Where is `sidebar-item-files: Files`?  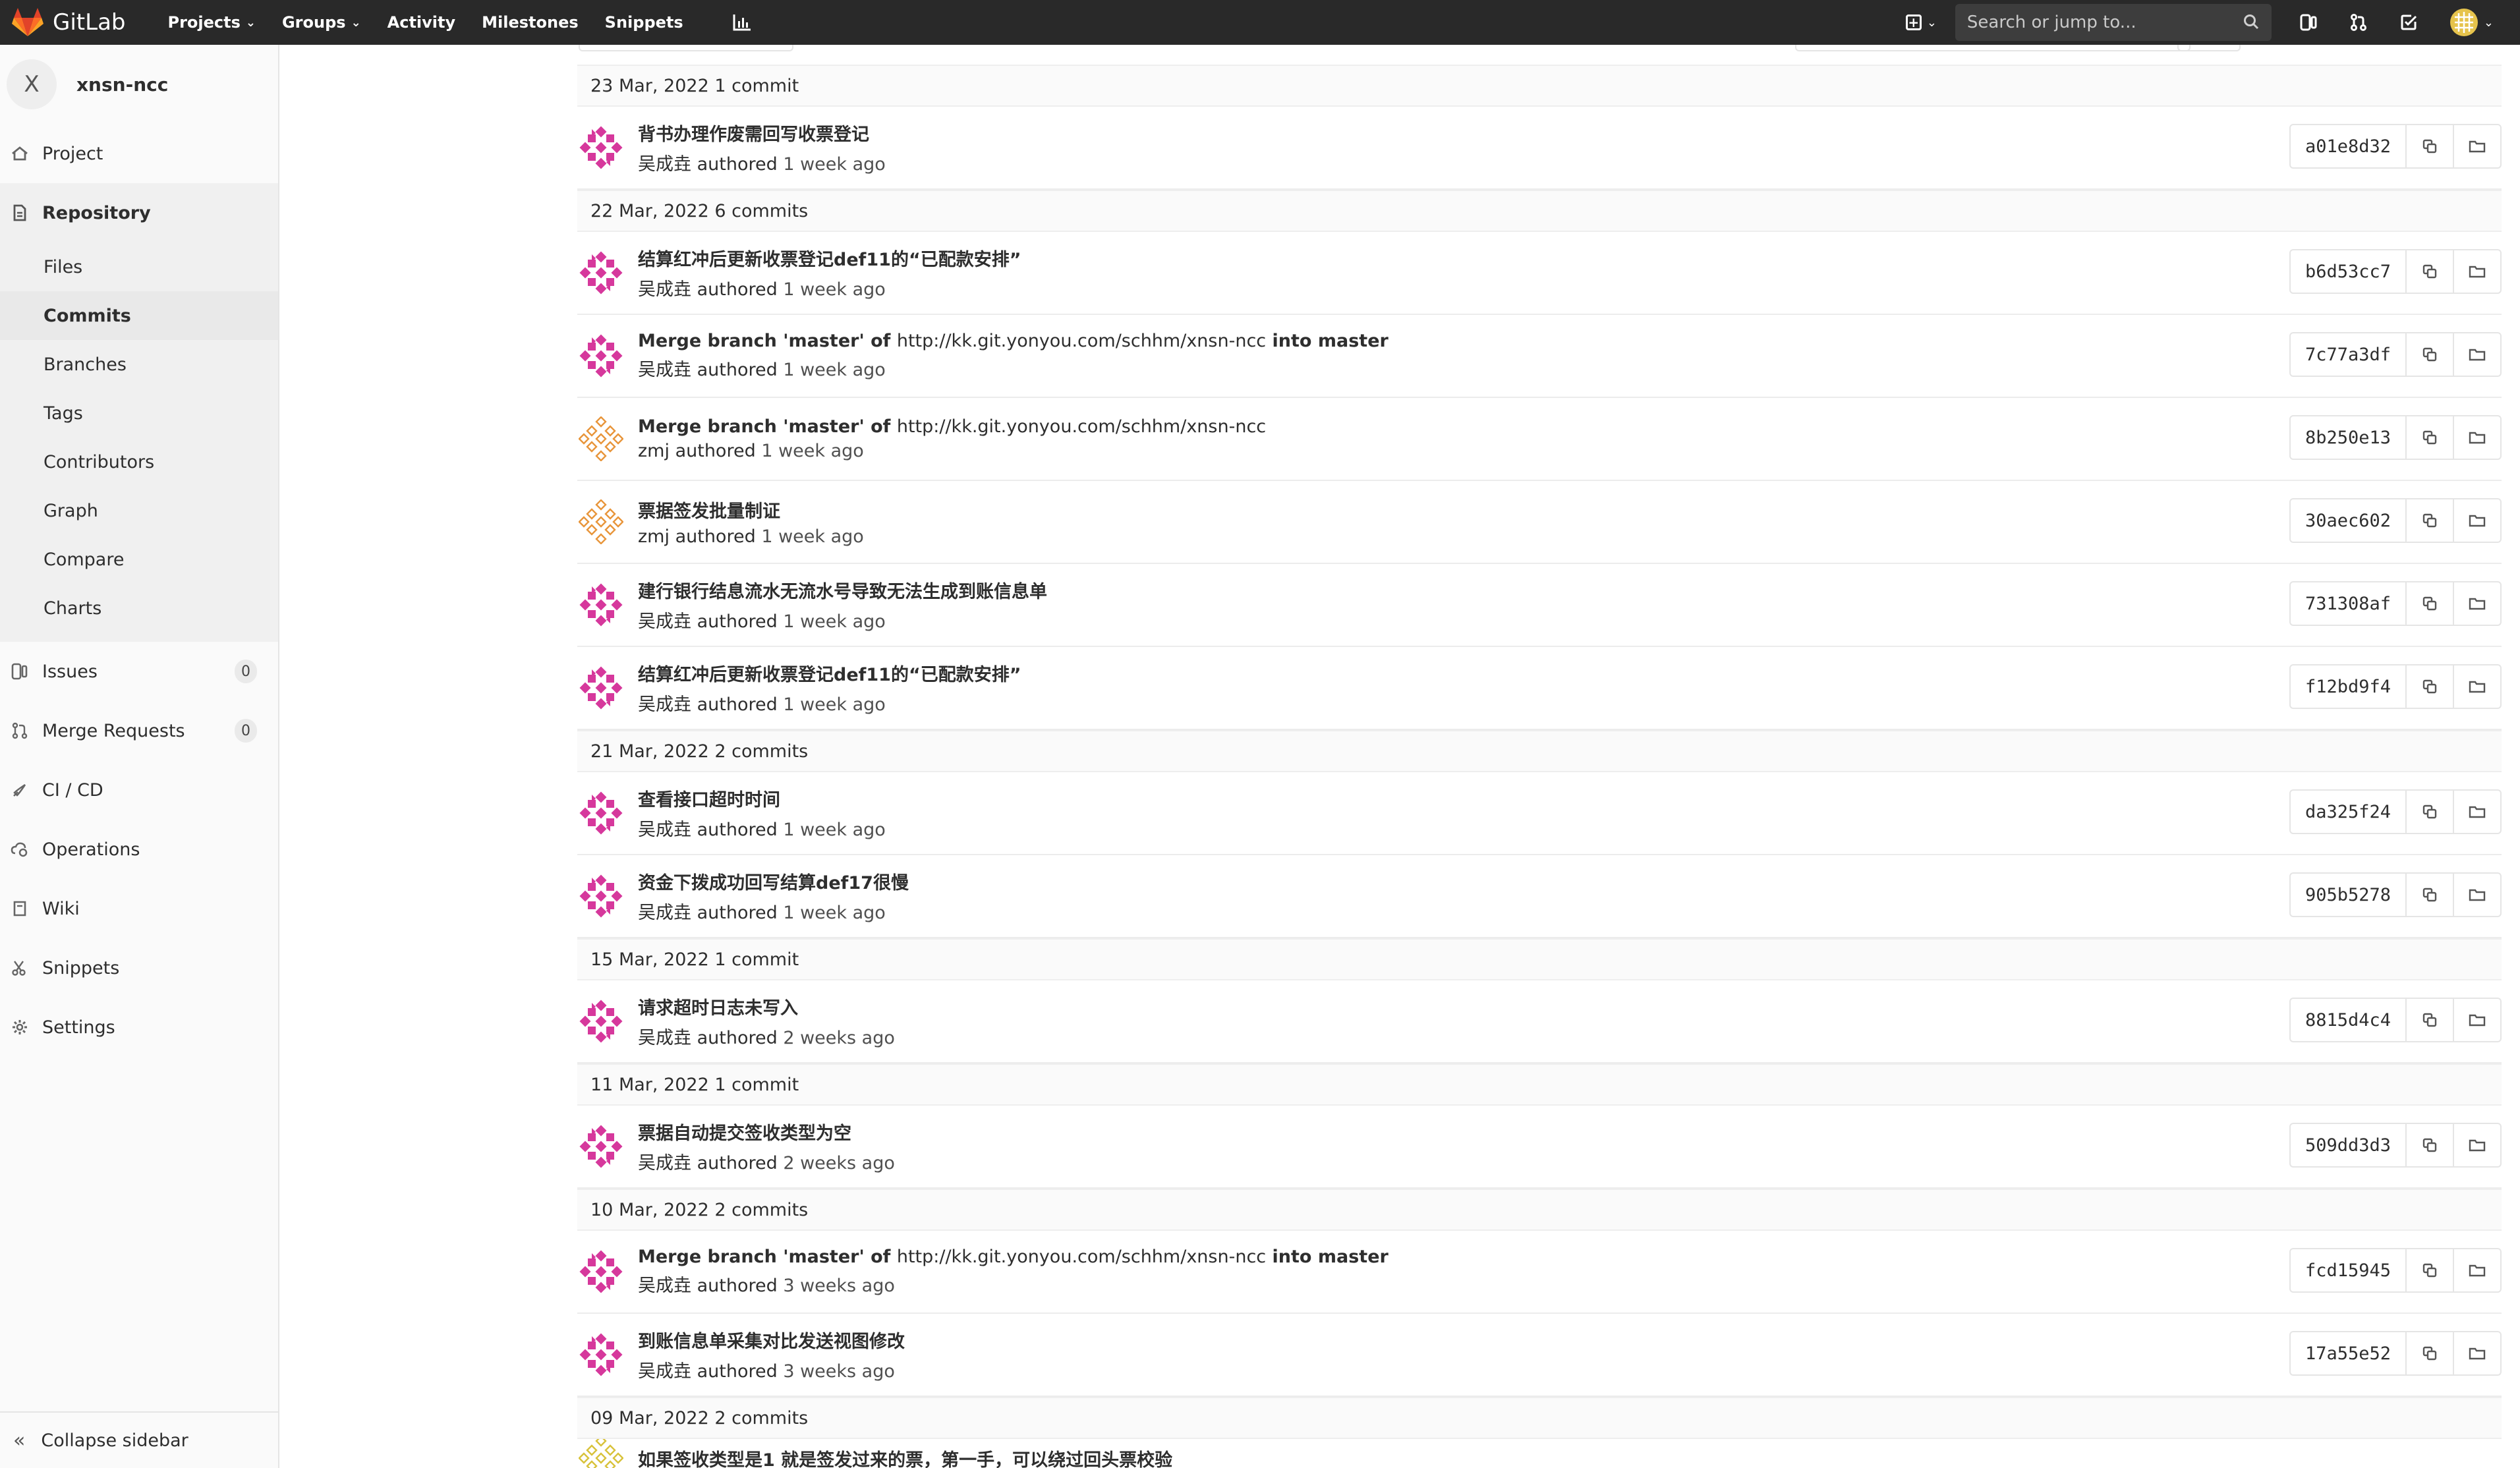
sidebar-item-files: Files is located at coordinates (139, 266).